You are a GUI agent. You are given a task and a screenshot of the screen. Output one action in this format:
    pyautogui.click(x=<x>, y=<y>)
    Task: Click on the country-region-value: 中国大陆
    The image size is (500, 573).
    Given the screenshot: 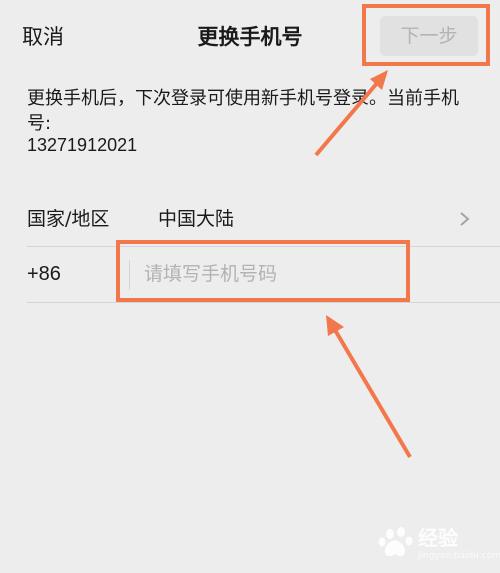 What is the action you would take?
    pyautogui.click(x=196, y=219)
    